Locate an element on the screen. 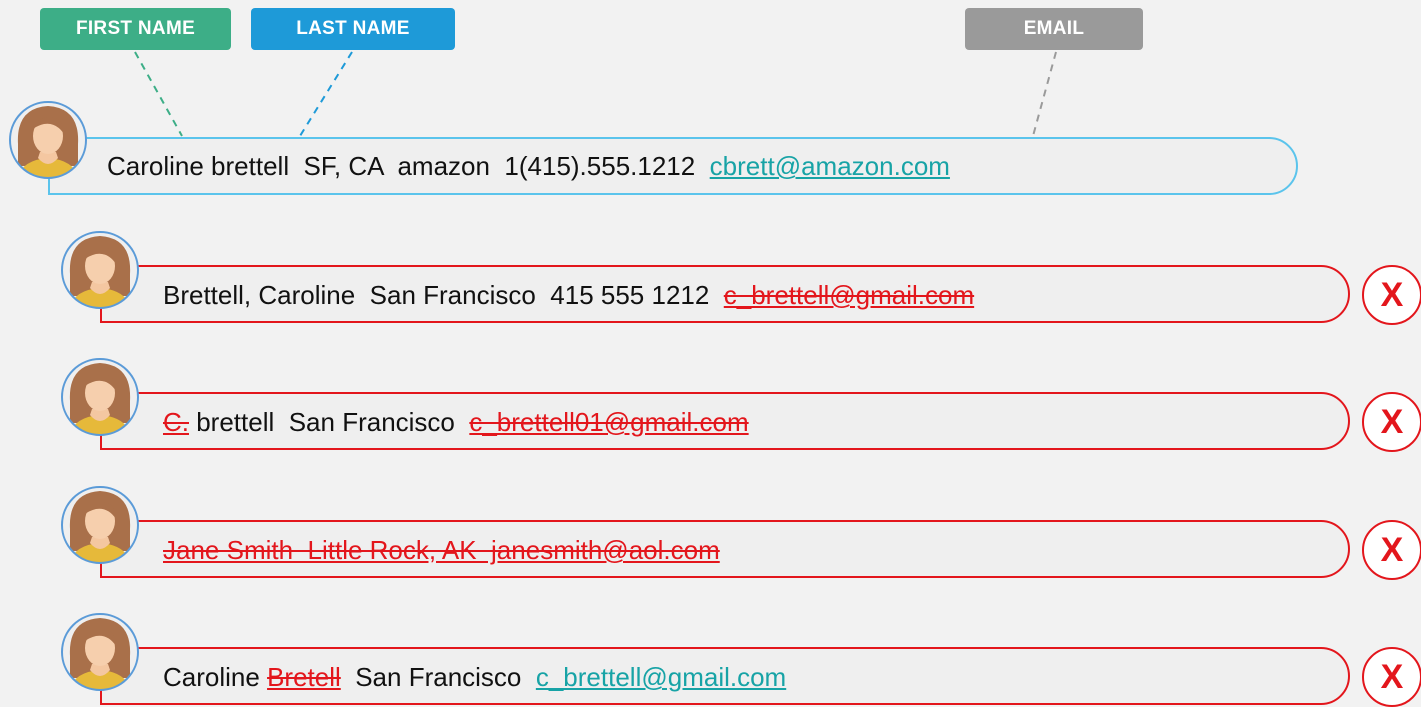 The height and width of the screenshot is (707, 1421). last-name-tag: LAST NAME is located at coordinates (353, 29).